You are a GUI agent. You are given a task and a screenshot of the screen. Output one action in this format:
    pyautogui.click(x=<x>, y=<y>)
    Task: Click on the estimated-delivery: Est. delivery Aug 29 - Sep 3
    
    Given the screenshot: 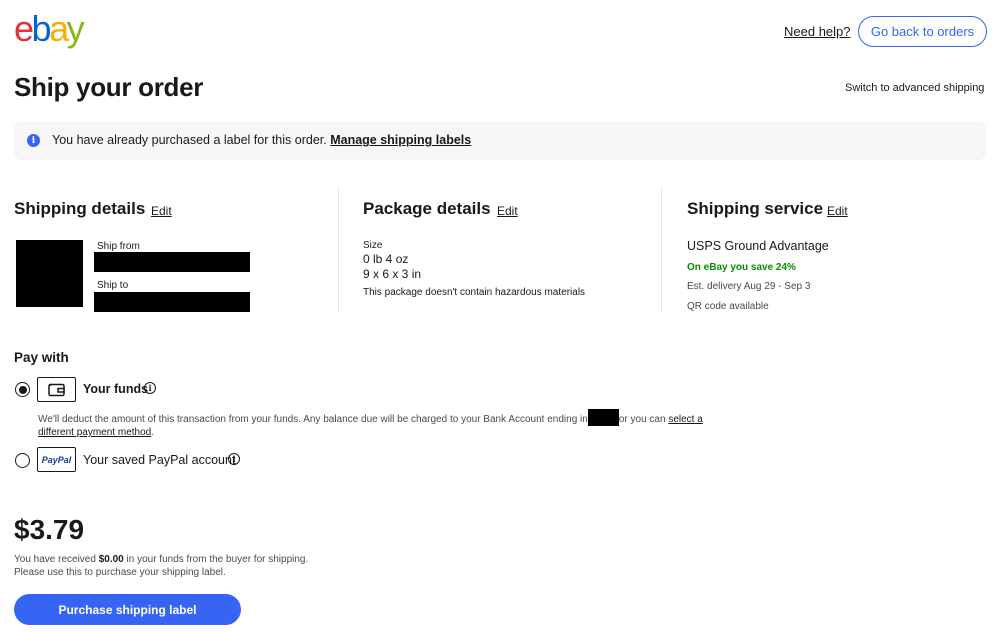 What is the action you would take?
    pyautogui.click(x=749, y=286)
    